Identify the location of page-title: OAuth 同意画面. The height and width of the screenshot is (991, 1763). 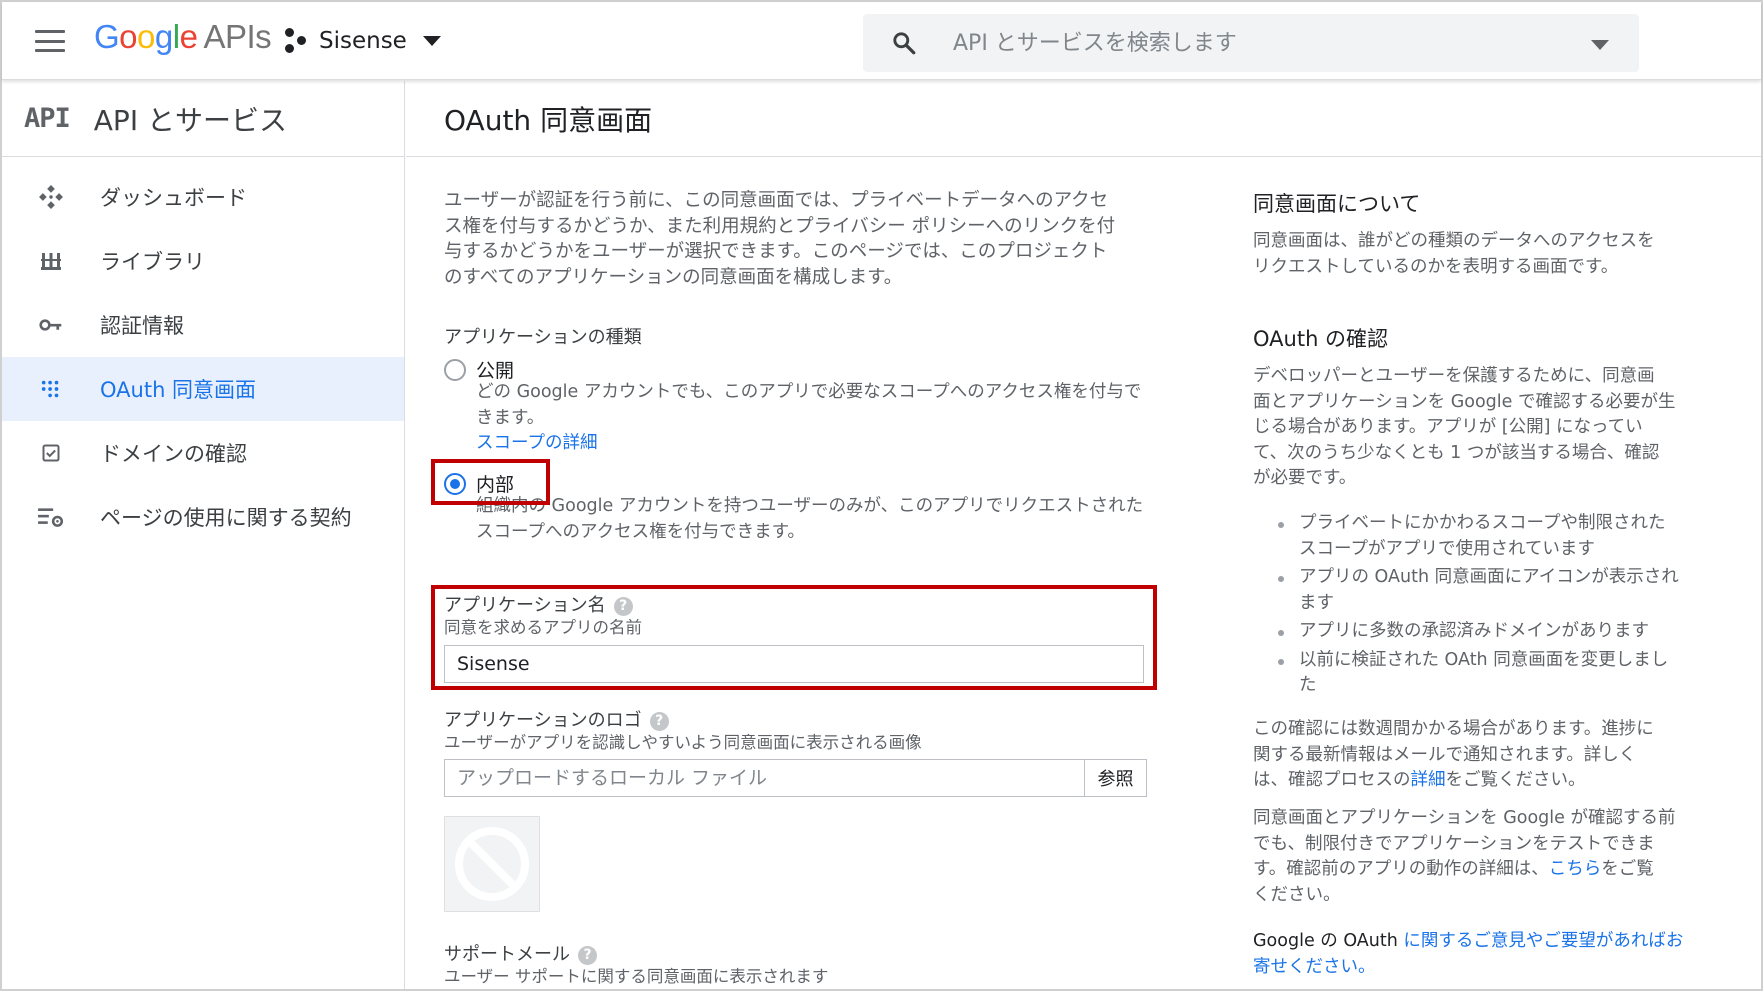
(548, 120).